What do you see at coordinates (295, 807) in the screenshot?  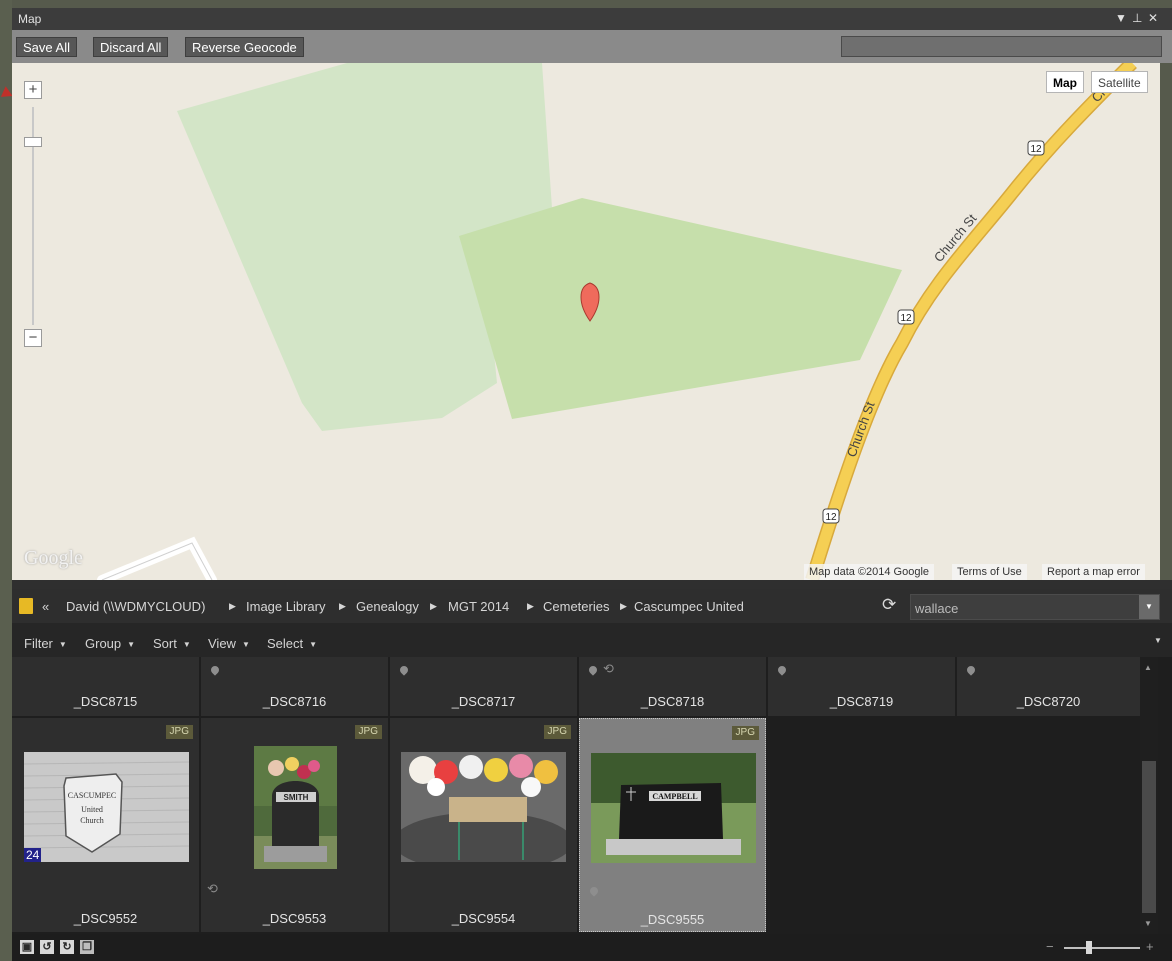 I see `thumbnail-image: SMITH` at bounding box center [295, 807].